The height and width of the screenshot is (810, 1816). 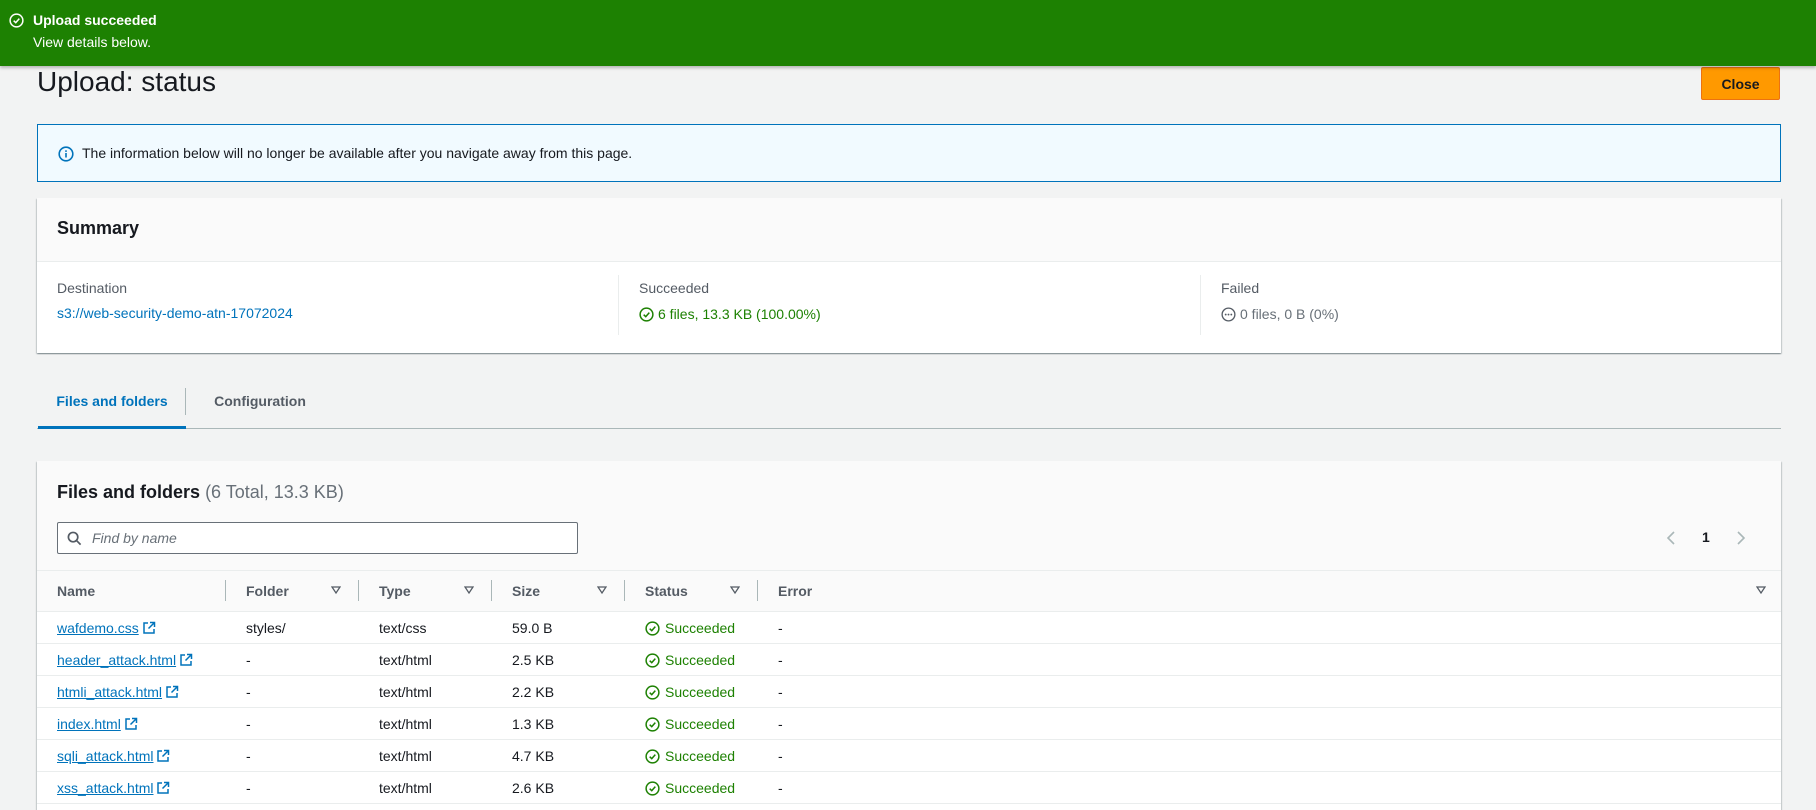 I want to click on flash-title: Upload succeeded, so click(x=95, y=20).